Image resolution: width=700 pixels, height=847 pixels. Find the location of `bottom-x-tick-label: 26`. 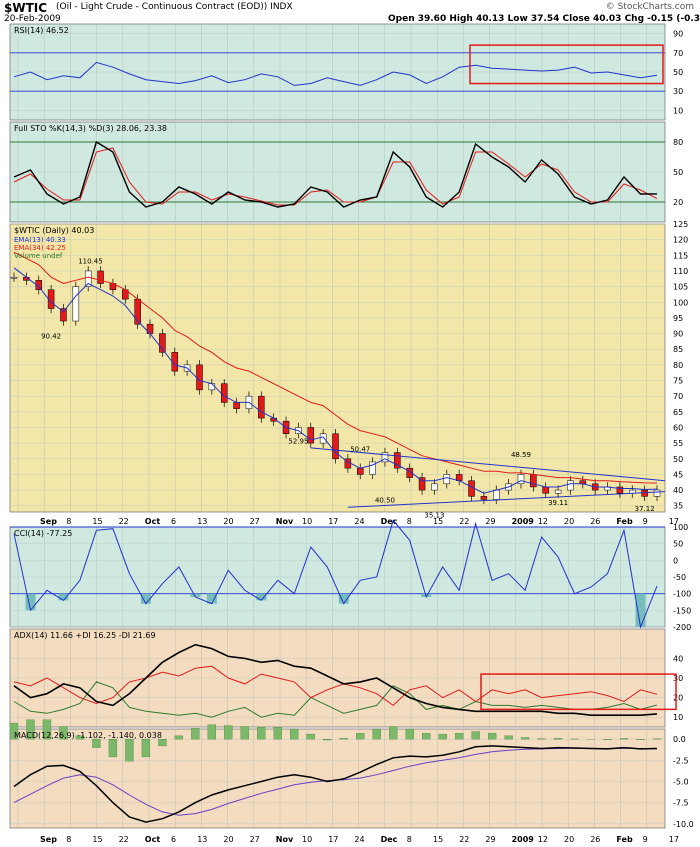

bottom-x-tick-label: 26 is located at coordinates (595, 839).